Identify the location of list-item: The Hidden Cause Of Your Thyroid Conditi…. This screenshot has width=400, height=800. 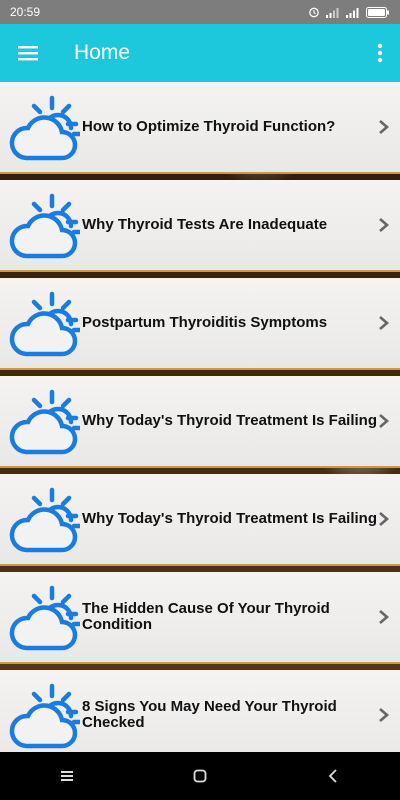
(200, 618).